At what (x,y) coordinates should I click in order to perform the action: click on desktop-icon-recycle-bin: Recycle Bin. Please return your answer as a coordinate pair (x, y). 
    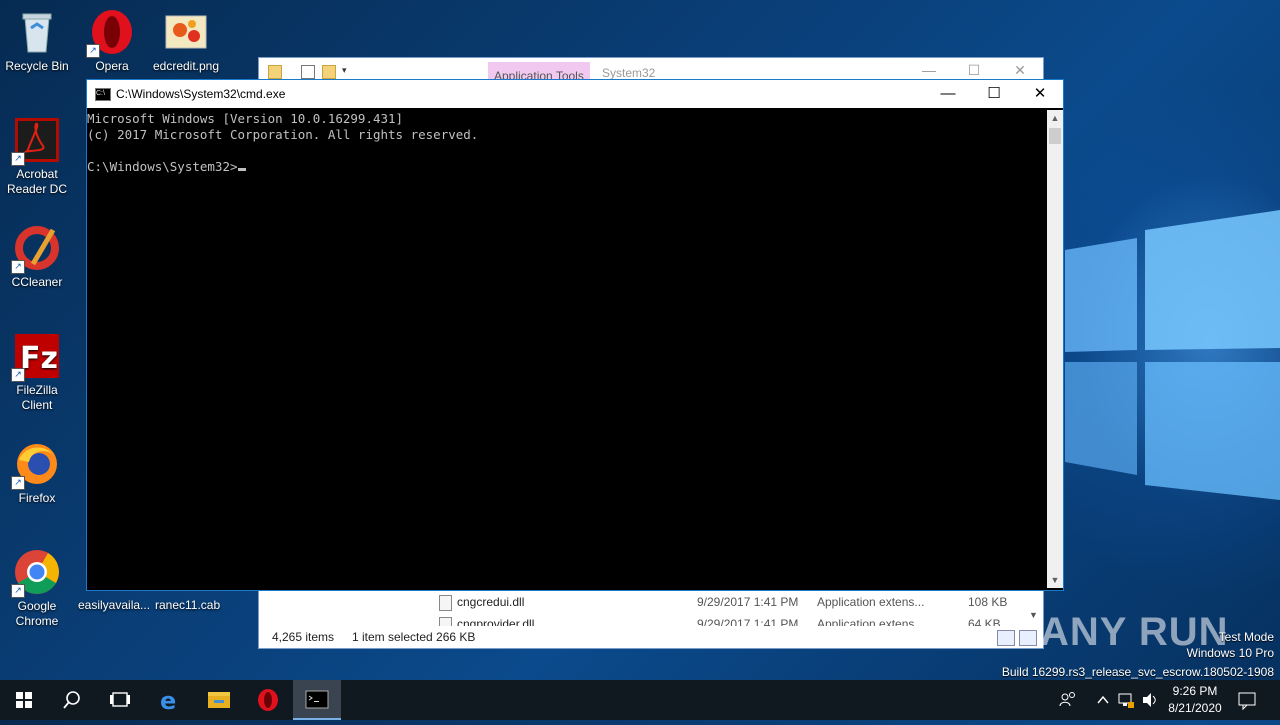
    Looking at the image, I should click on (37, 41).